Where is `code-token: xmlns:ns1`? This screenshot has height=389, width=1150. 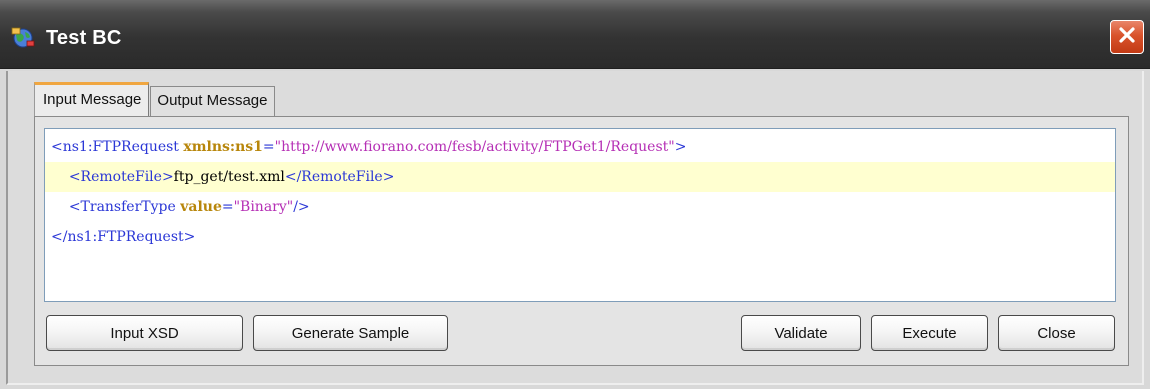 code-token: xmlns:ns1 is located at coordinates (223, 147).